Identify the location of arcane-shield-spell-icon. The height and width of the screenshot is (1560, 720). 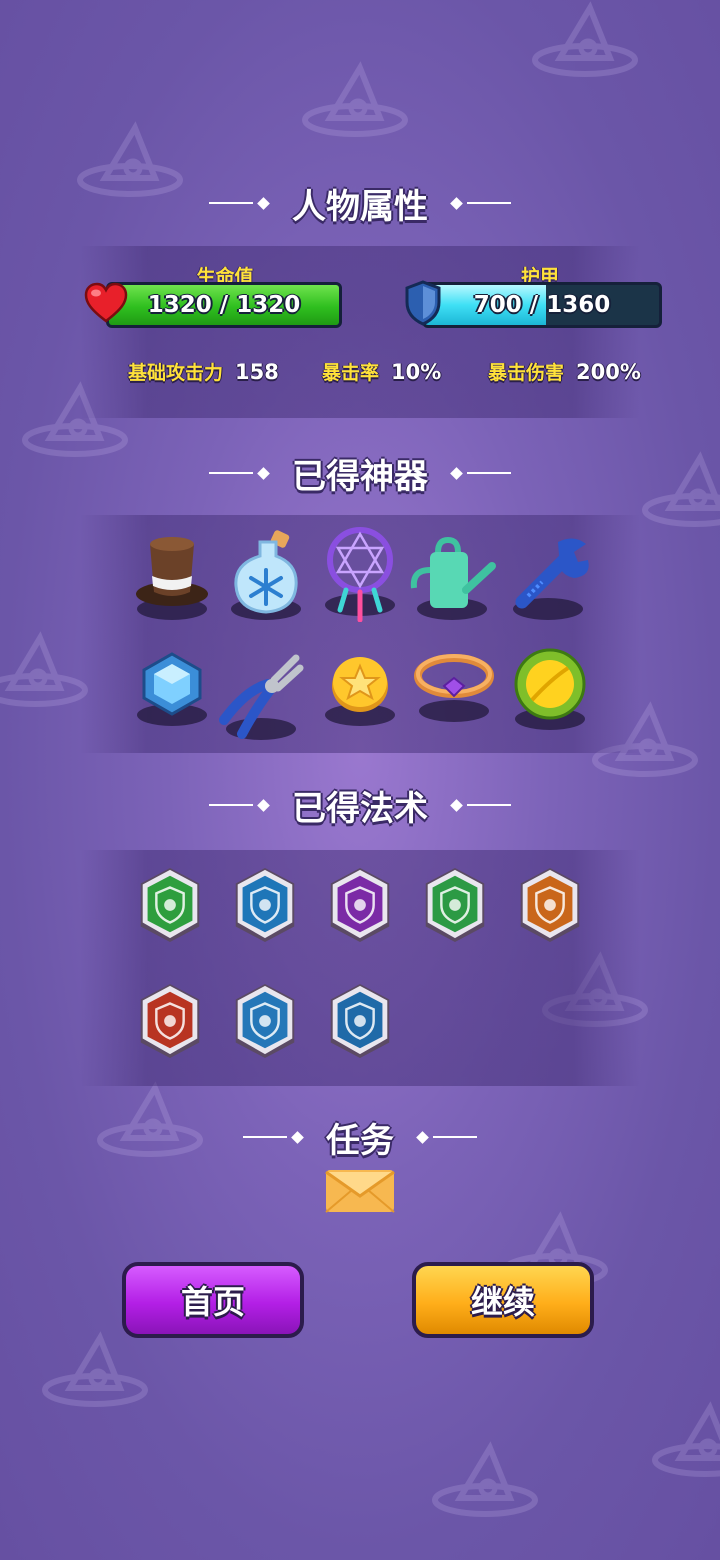
(360, 905).